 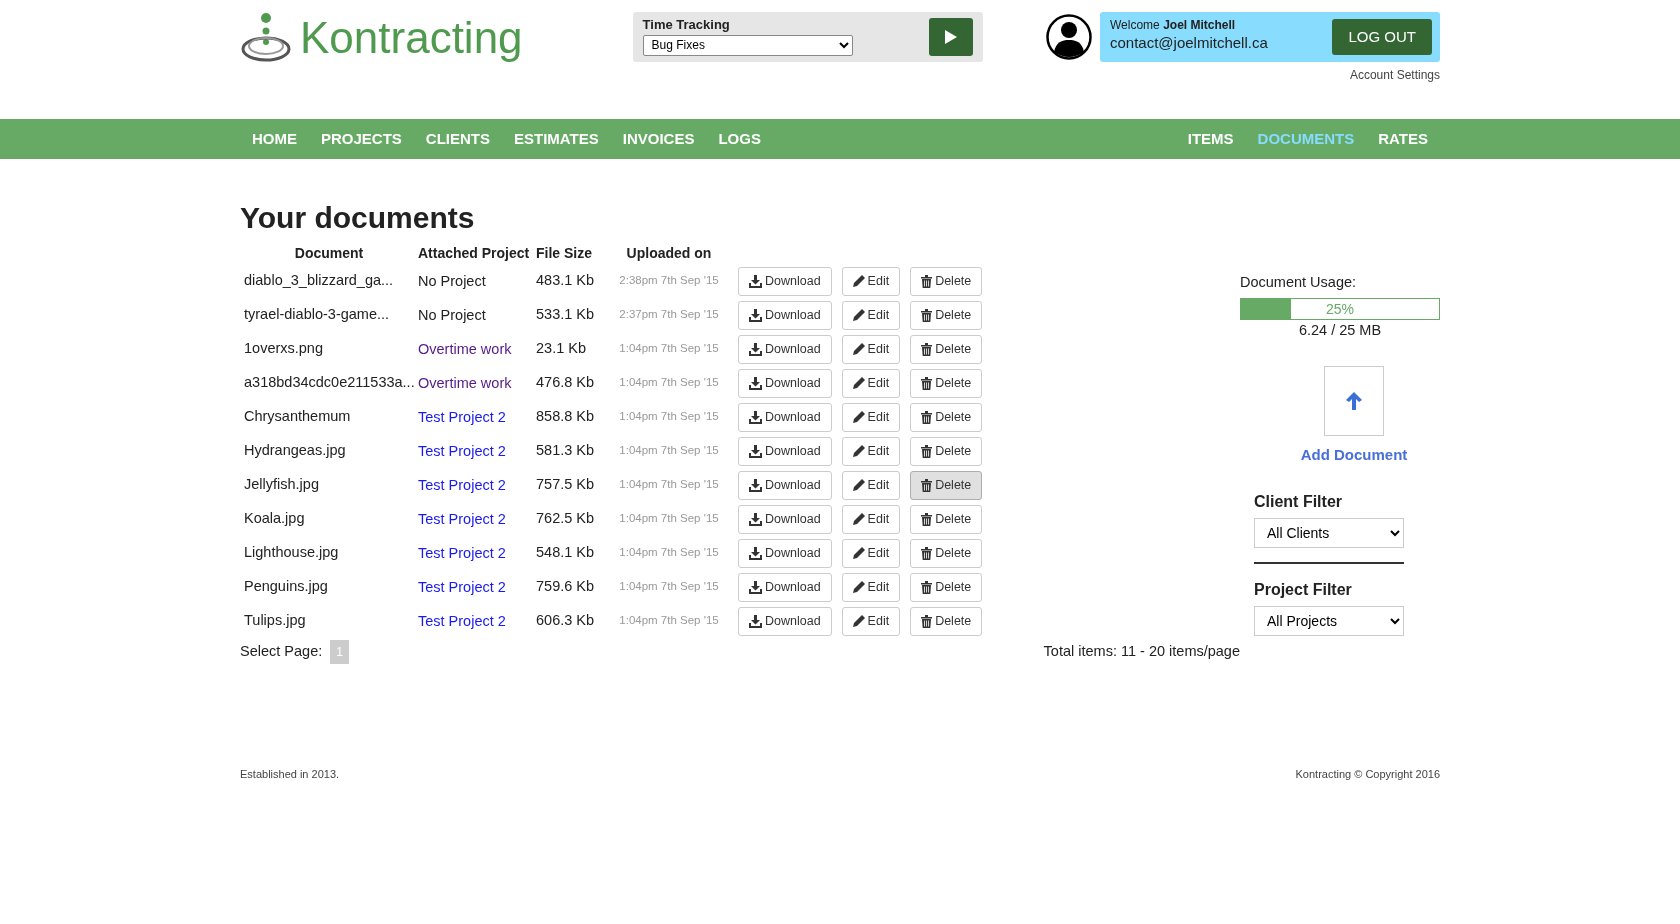 What do you see at coordinates (297, 417) in the screenshot?
I see `document-name: Chrysanthemum` at bounding box center [297, 417].